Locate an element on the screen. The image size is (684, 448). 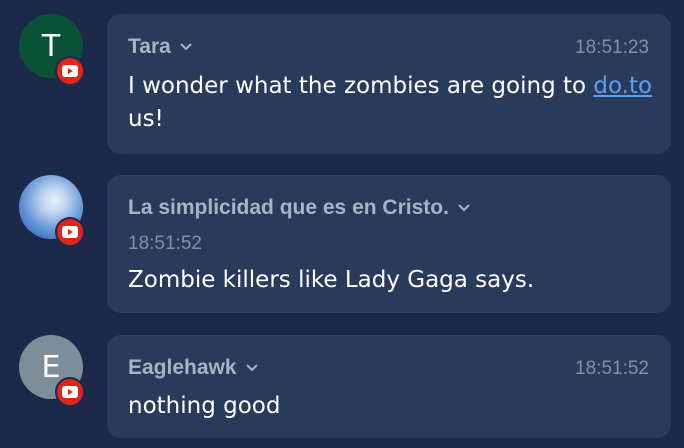
message-text-part: I wonder what the zombies are going to is located at coordinates (357, 86).